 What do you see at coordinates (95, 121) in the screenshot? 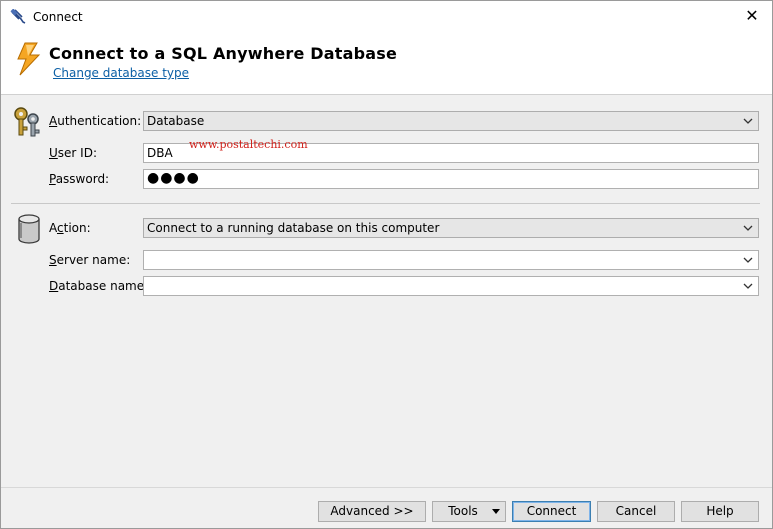
I see `authentication-label: Authentication:` at bounding box center [95, 121].